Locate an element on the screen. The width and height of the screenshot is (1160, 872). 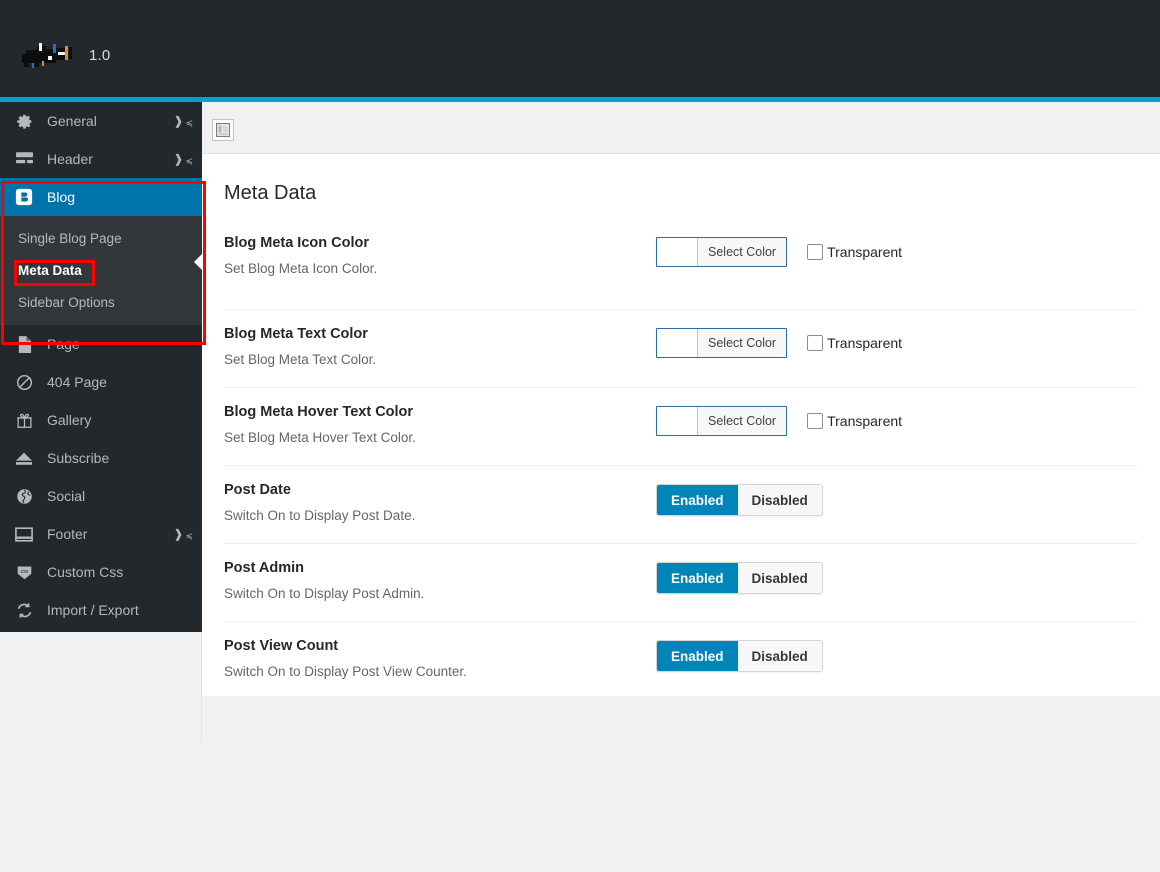
sidebar-item-label: Subscribe is located at coordinates (78, 458).